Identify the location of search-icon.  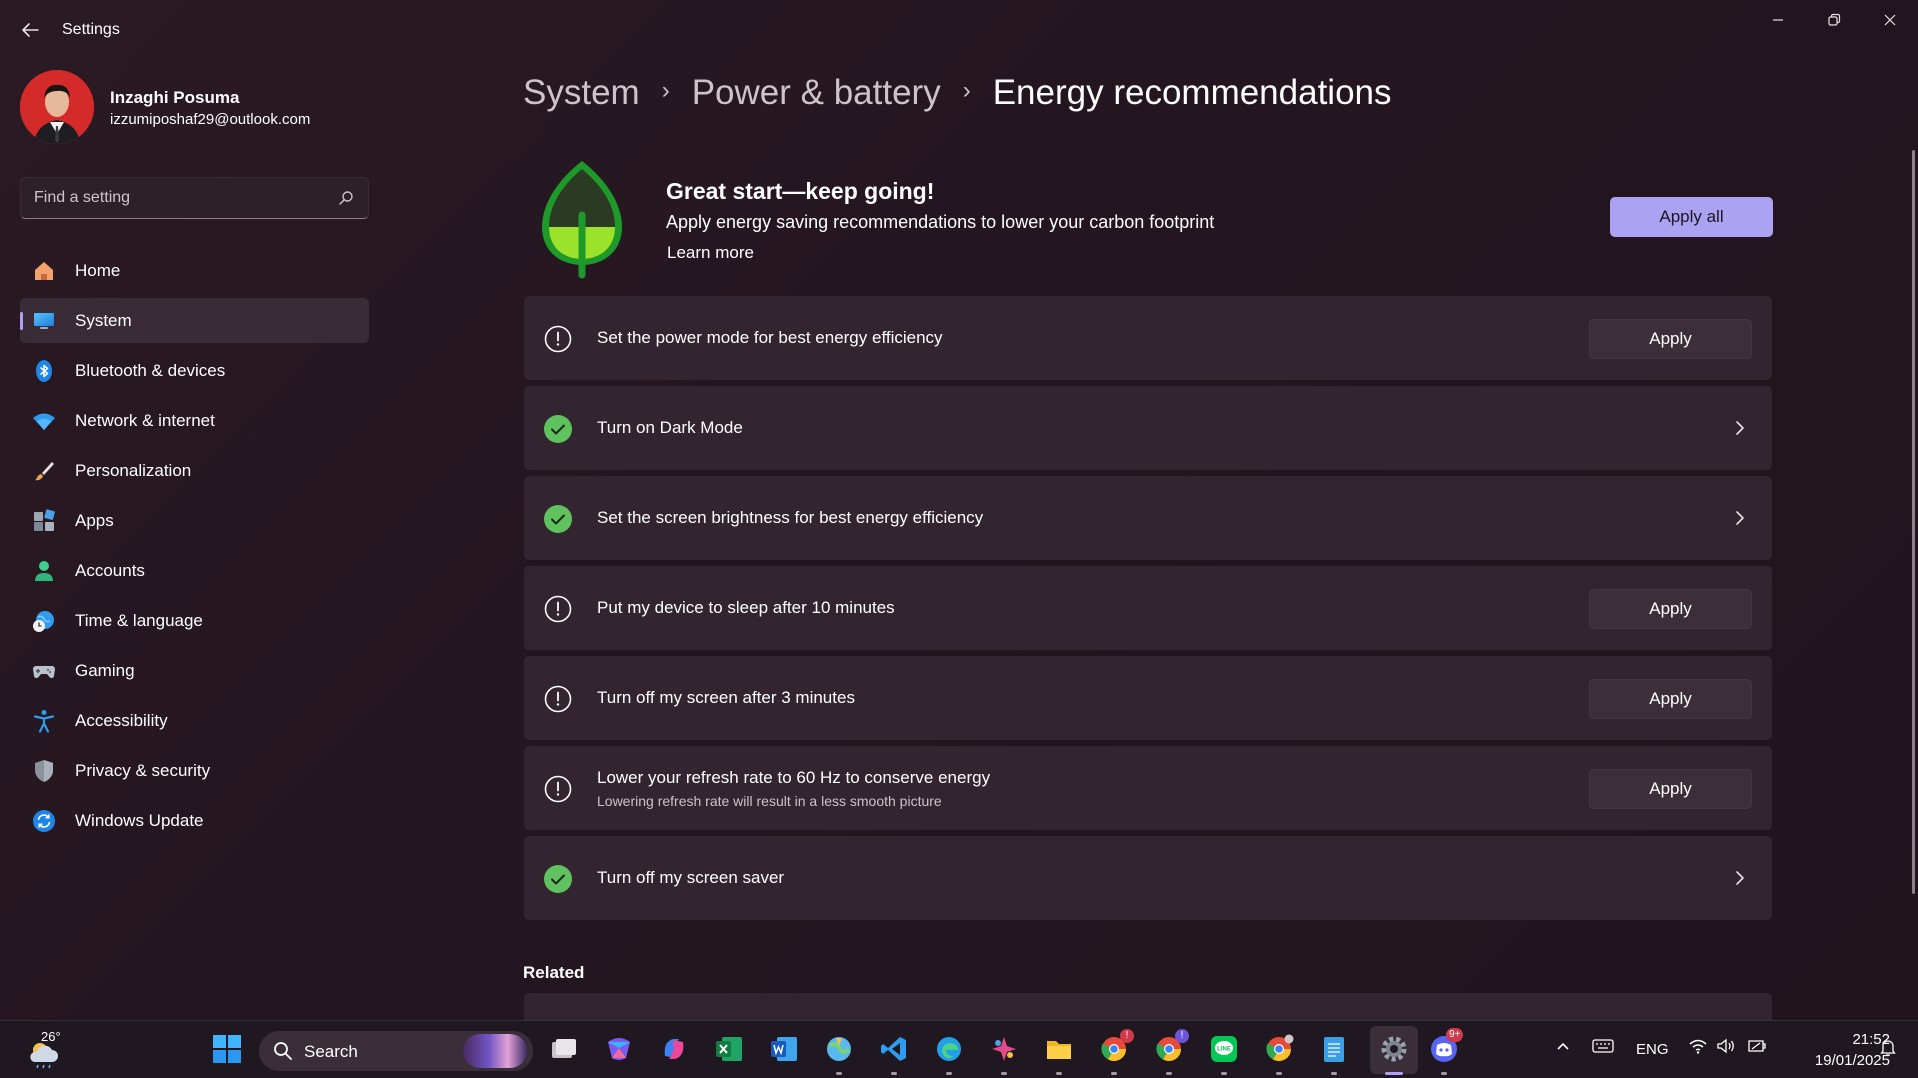
(346, 198).